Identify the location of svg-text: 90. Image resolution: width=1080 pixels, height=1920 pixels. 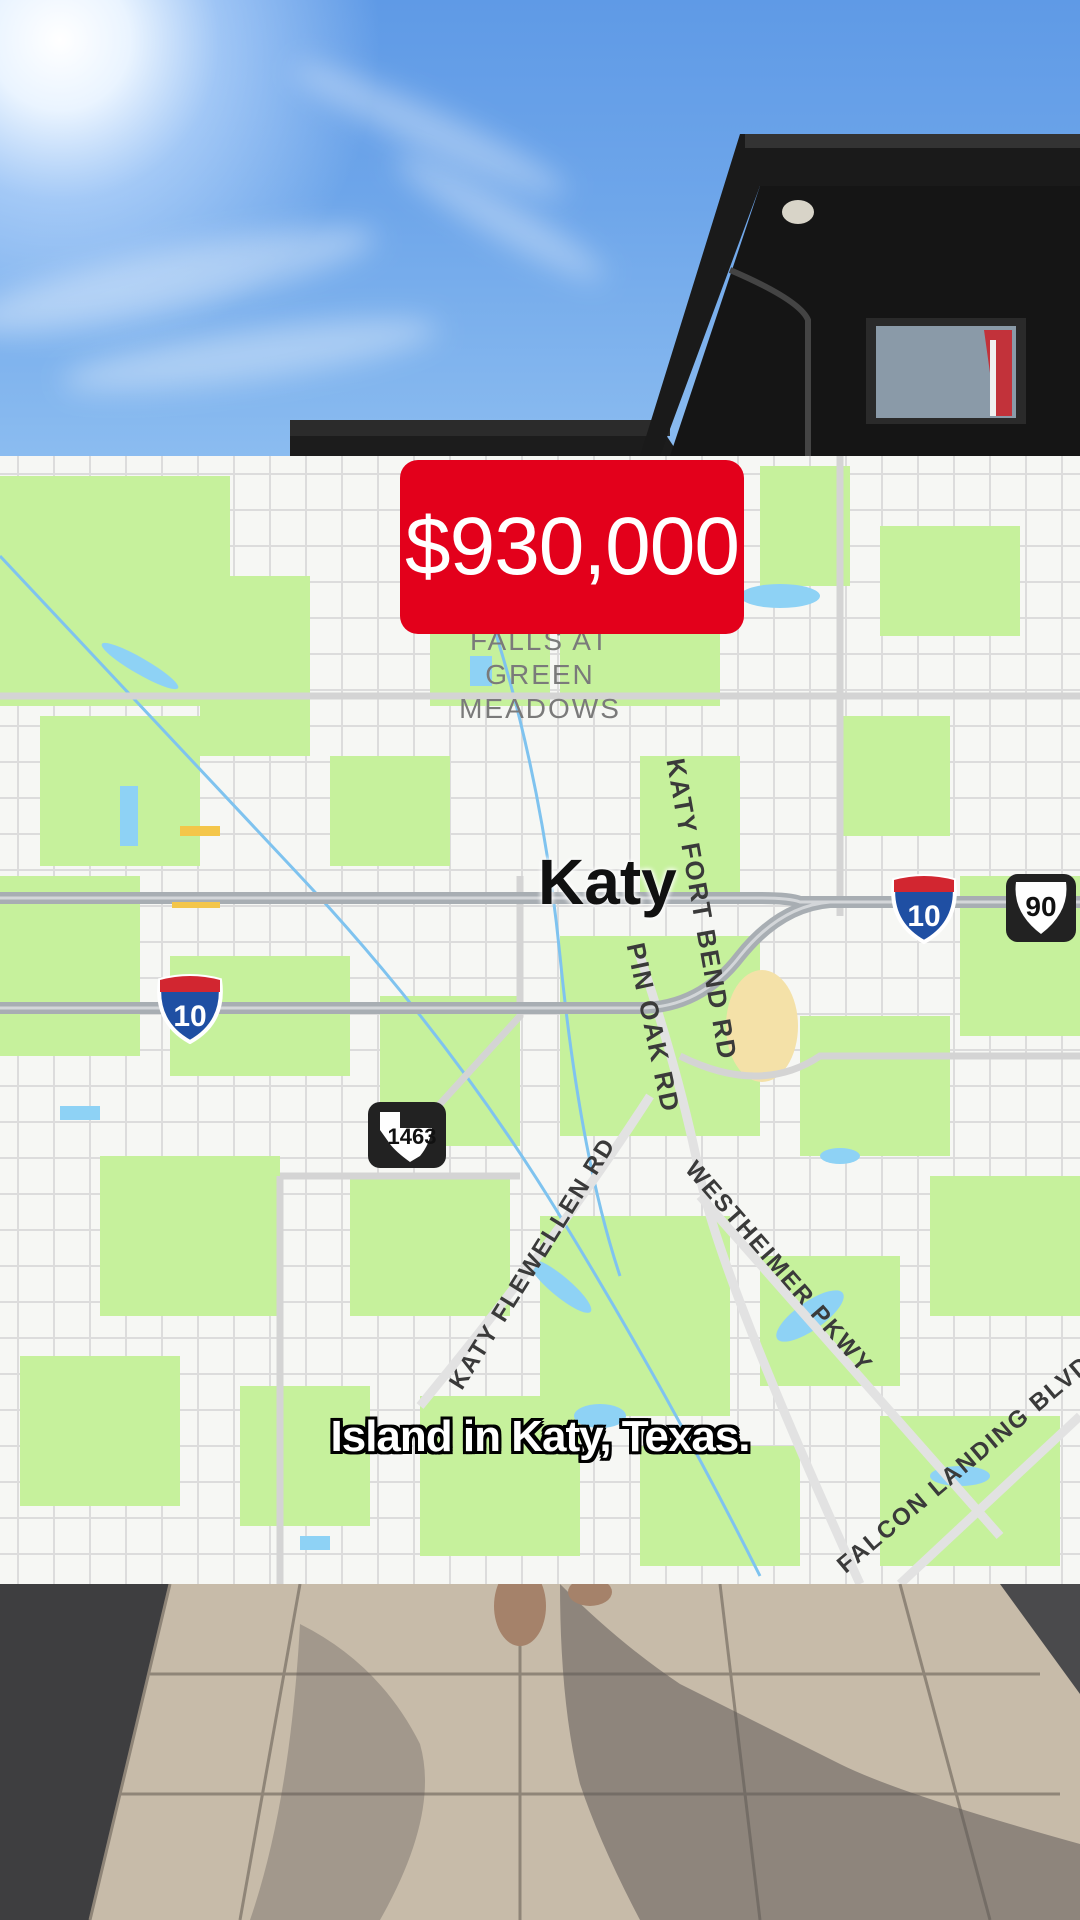
(1040, 906).